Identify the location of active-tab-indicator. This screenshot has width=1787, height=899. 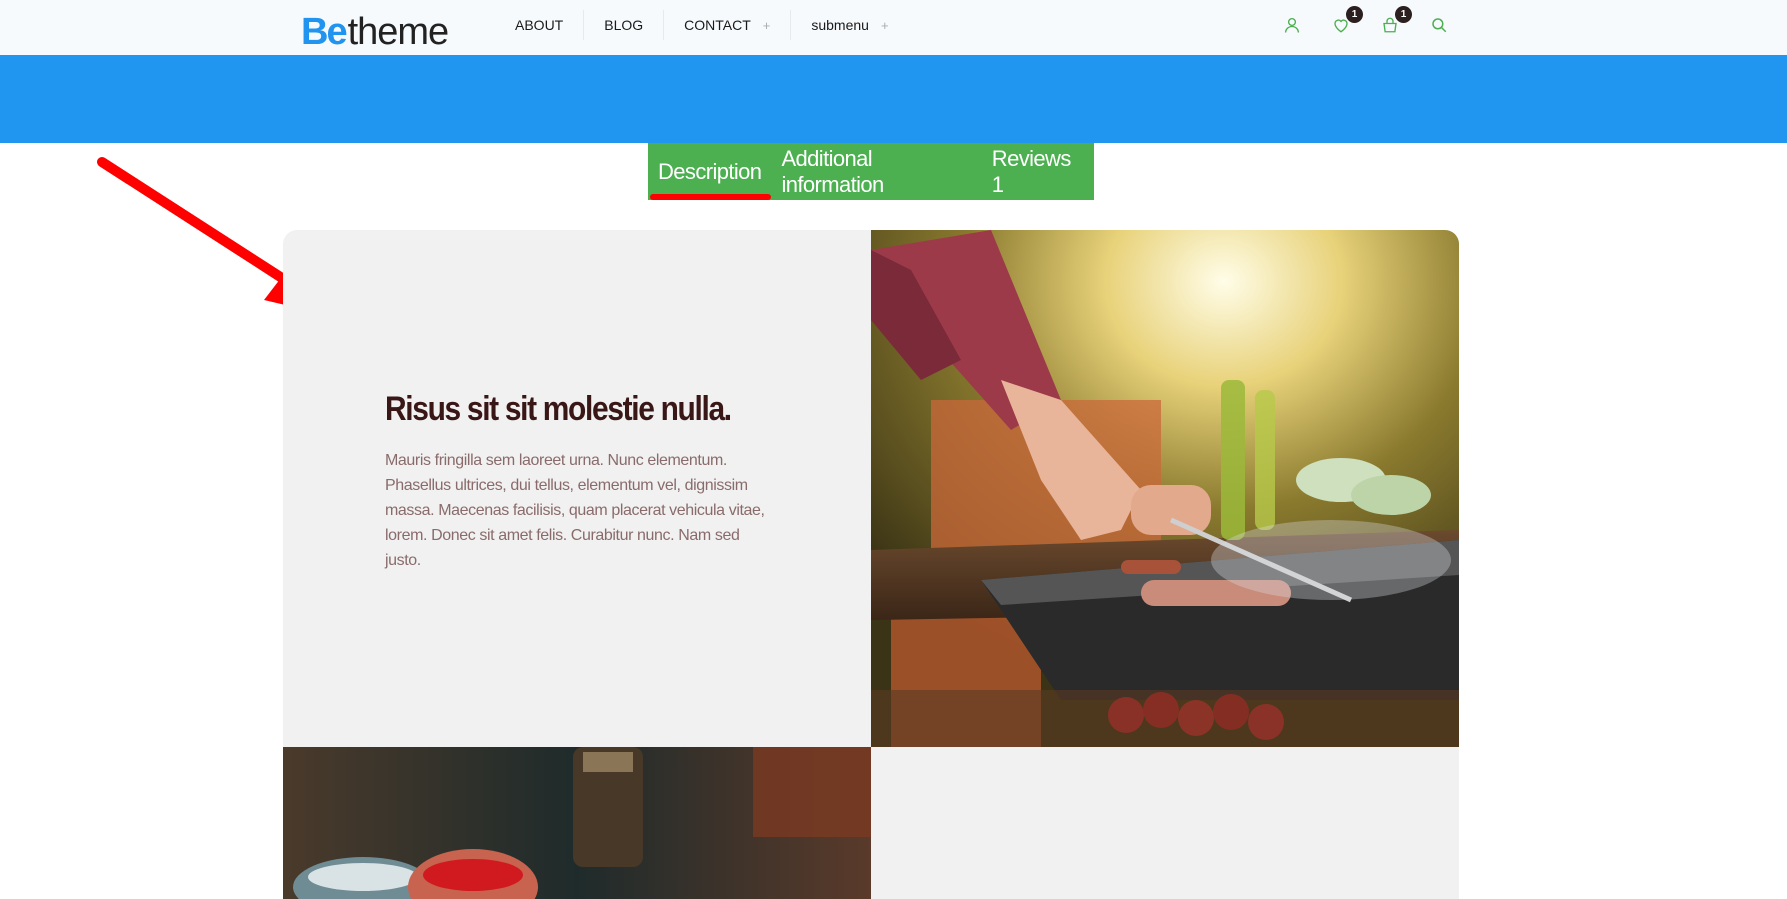
(711, 197).